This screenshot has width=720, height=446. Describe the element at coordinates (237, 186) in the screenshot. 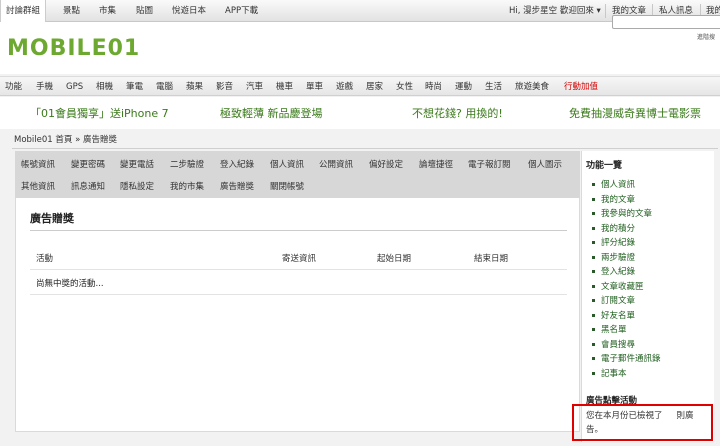

I see `tab-ad-rewards: 廣告贈獎` at that location.